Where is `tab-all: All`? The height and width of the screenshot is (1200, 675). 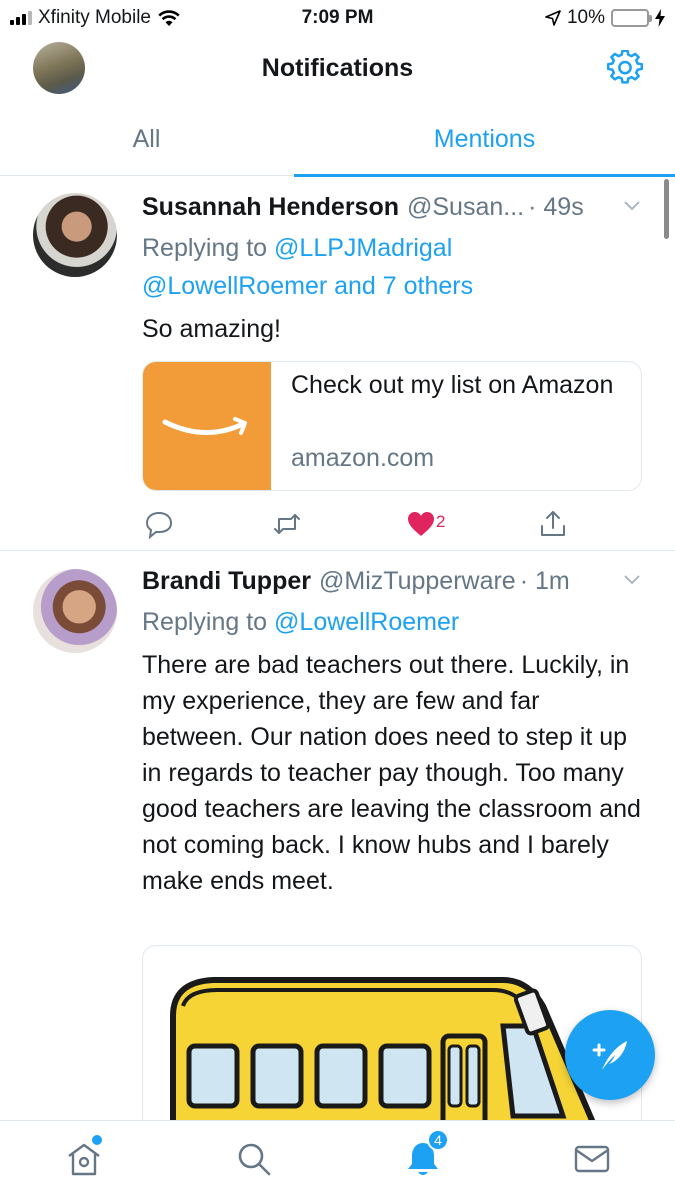
tab-all: All is located at coordinates (146, 139).